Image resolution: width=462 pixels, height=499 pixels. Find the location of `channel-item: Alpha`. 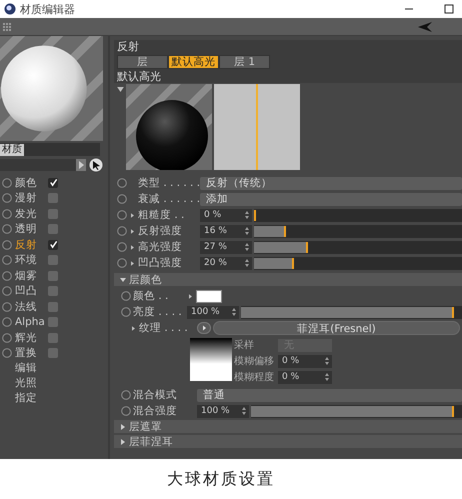

channel-item: Alpha is located at coordinates (30, 322).